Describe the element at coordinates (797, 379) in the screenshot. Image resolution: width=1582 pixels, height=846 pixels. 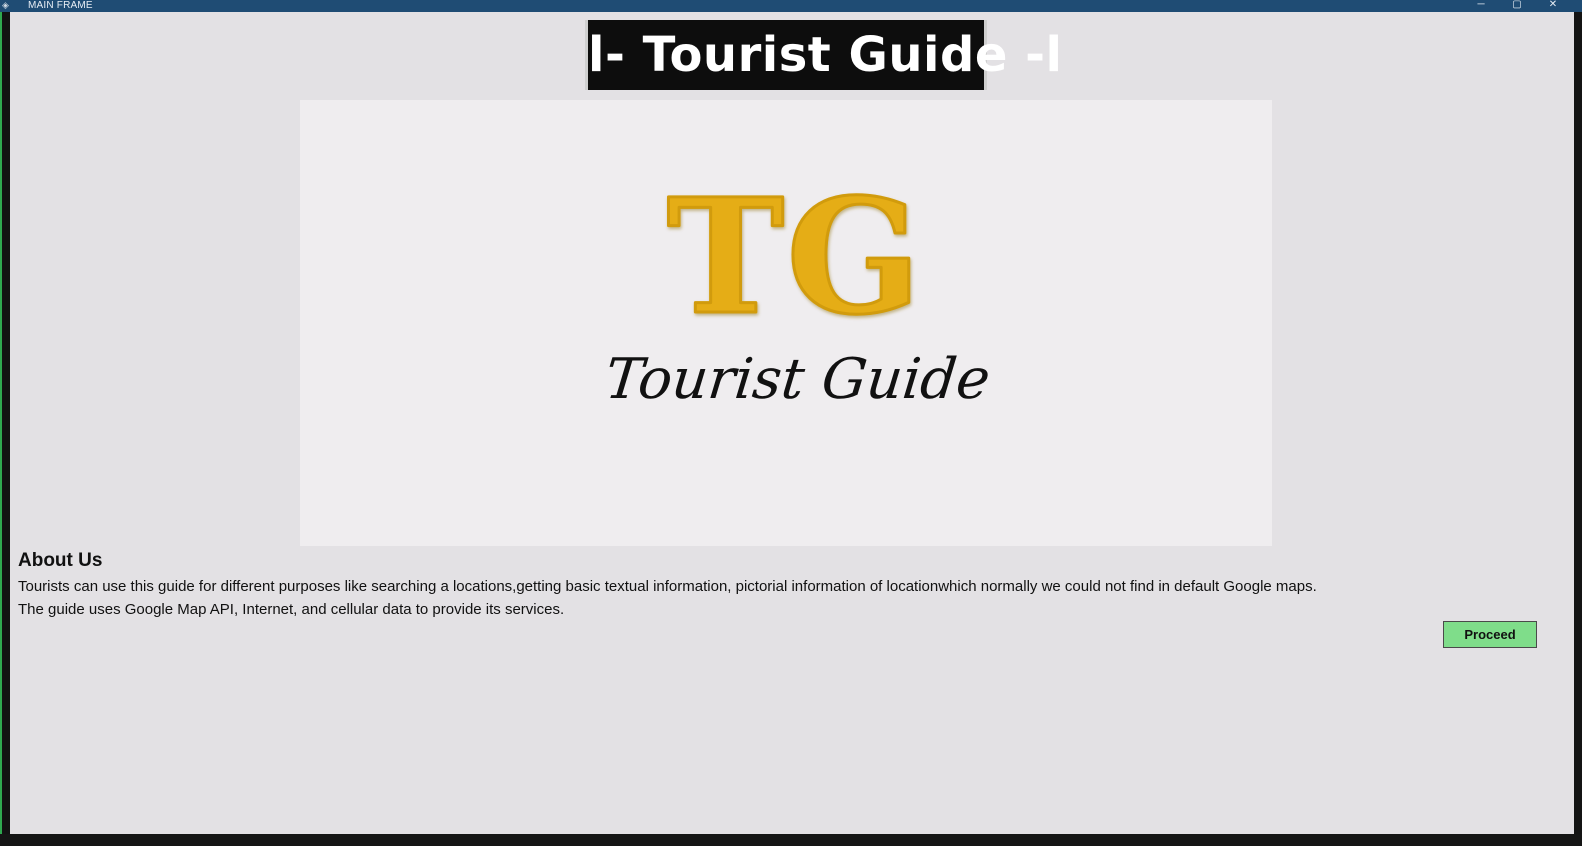
I see `logo-subtitle: Tourist Guide` at that location.